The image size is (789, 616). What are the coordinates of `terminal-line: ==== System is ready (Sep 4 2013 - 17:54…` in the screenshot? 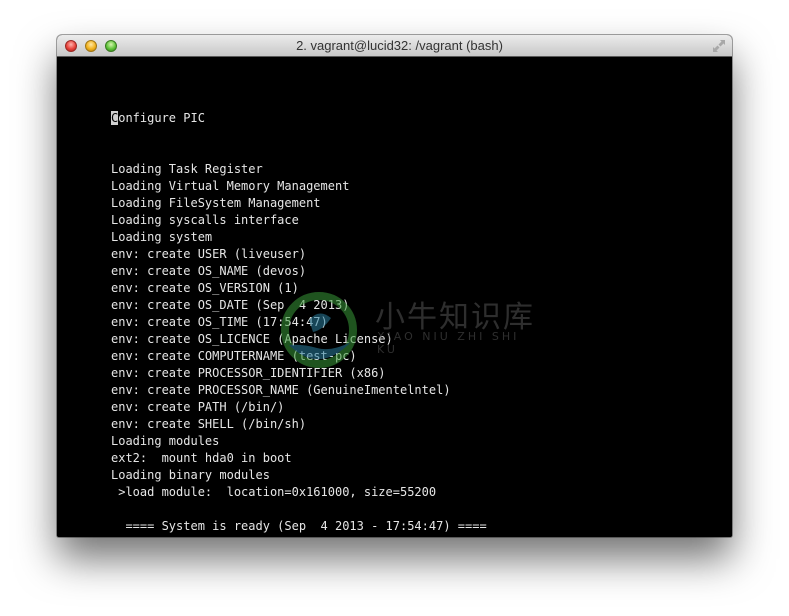 It's located at (299, 526).